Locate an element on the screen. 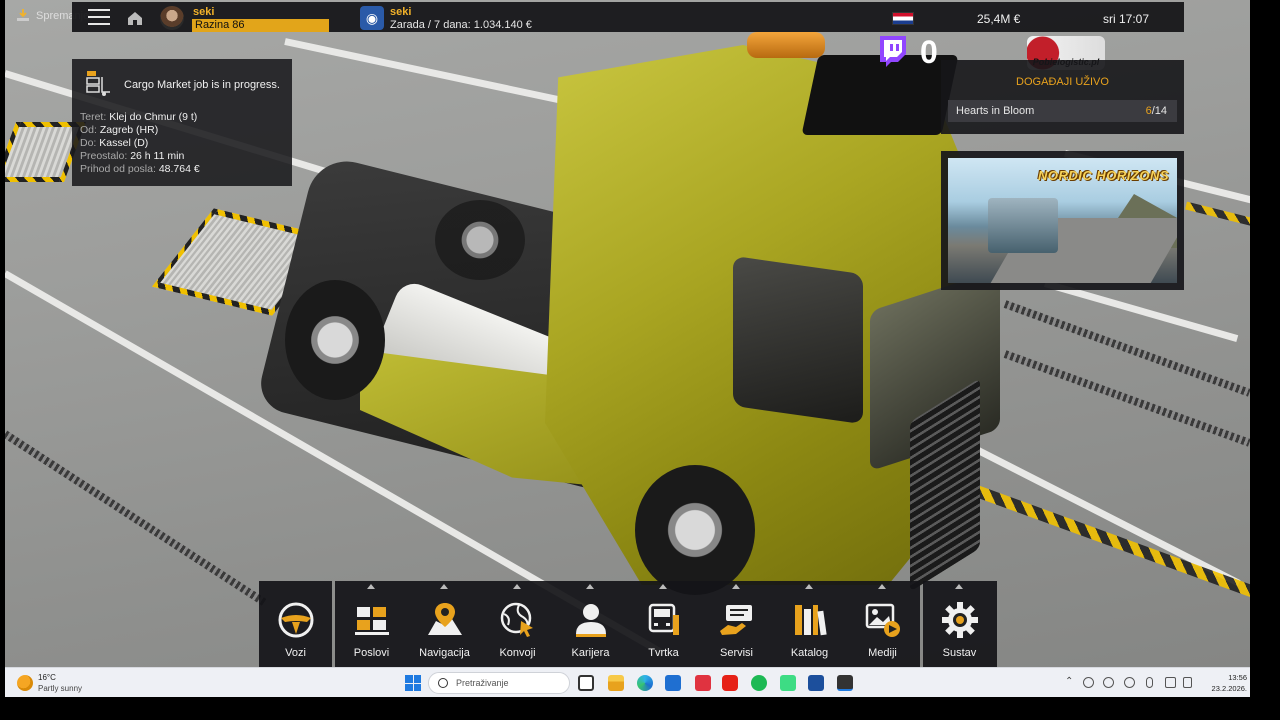  weather-widget: 16°C Partly sunny is located at coordinates (50, 683).